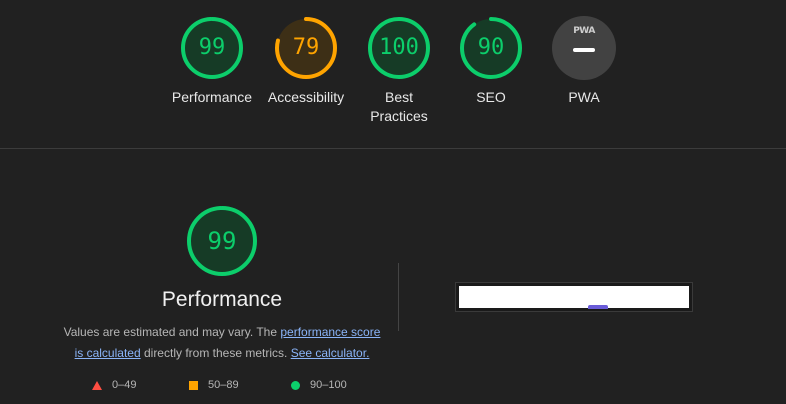 This screenshot has height=404, width=786. I want to click on section-divider, so click(393, 148).